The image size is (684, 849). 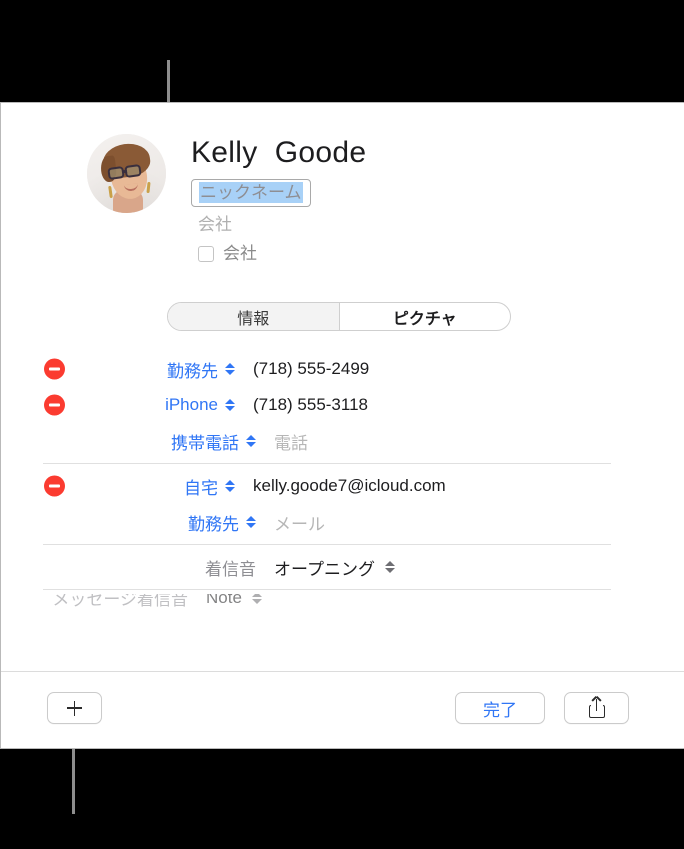 I want to click on avatar-earring-right, so click(x=148, y=187).